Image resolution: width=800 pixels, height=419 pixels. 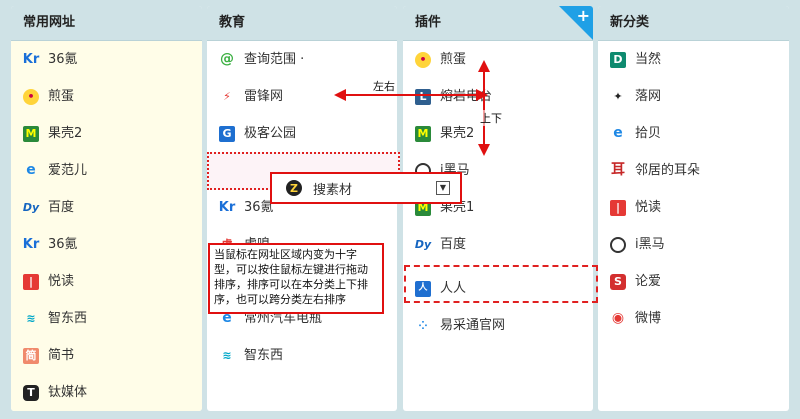 I want to click on annotation-up-down: 上下, so click(x=491, y=118).